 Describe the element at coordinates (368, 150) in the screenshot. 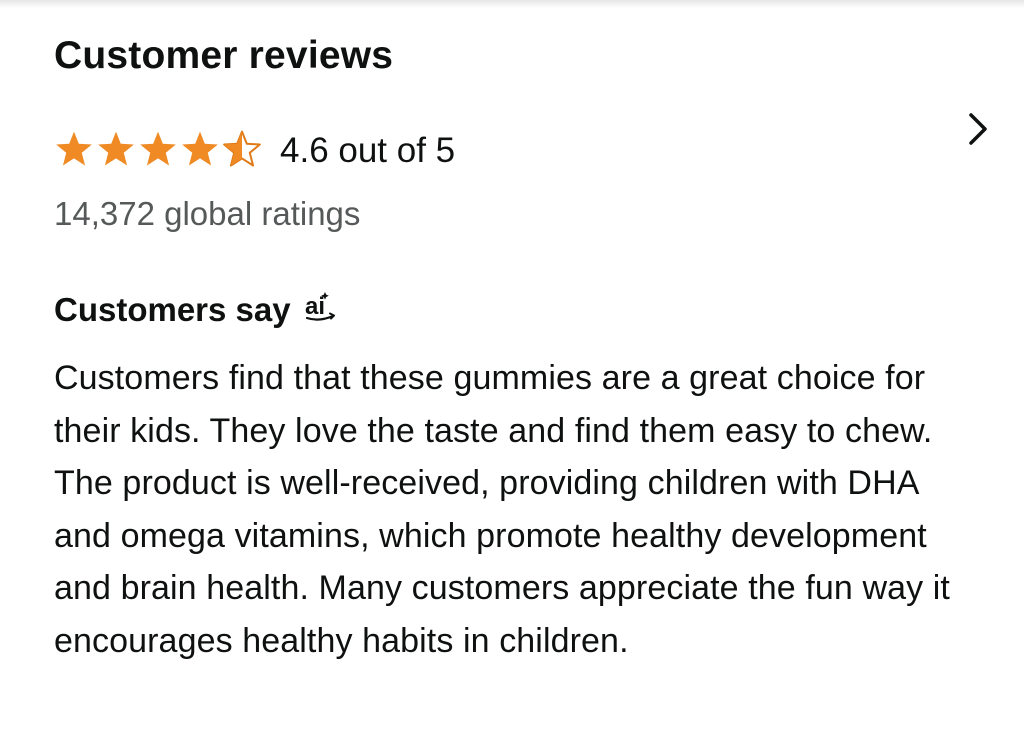

I see `rating-text: 4.6 out of 5` at that location.